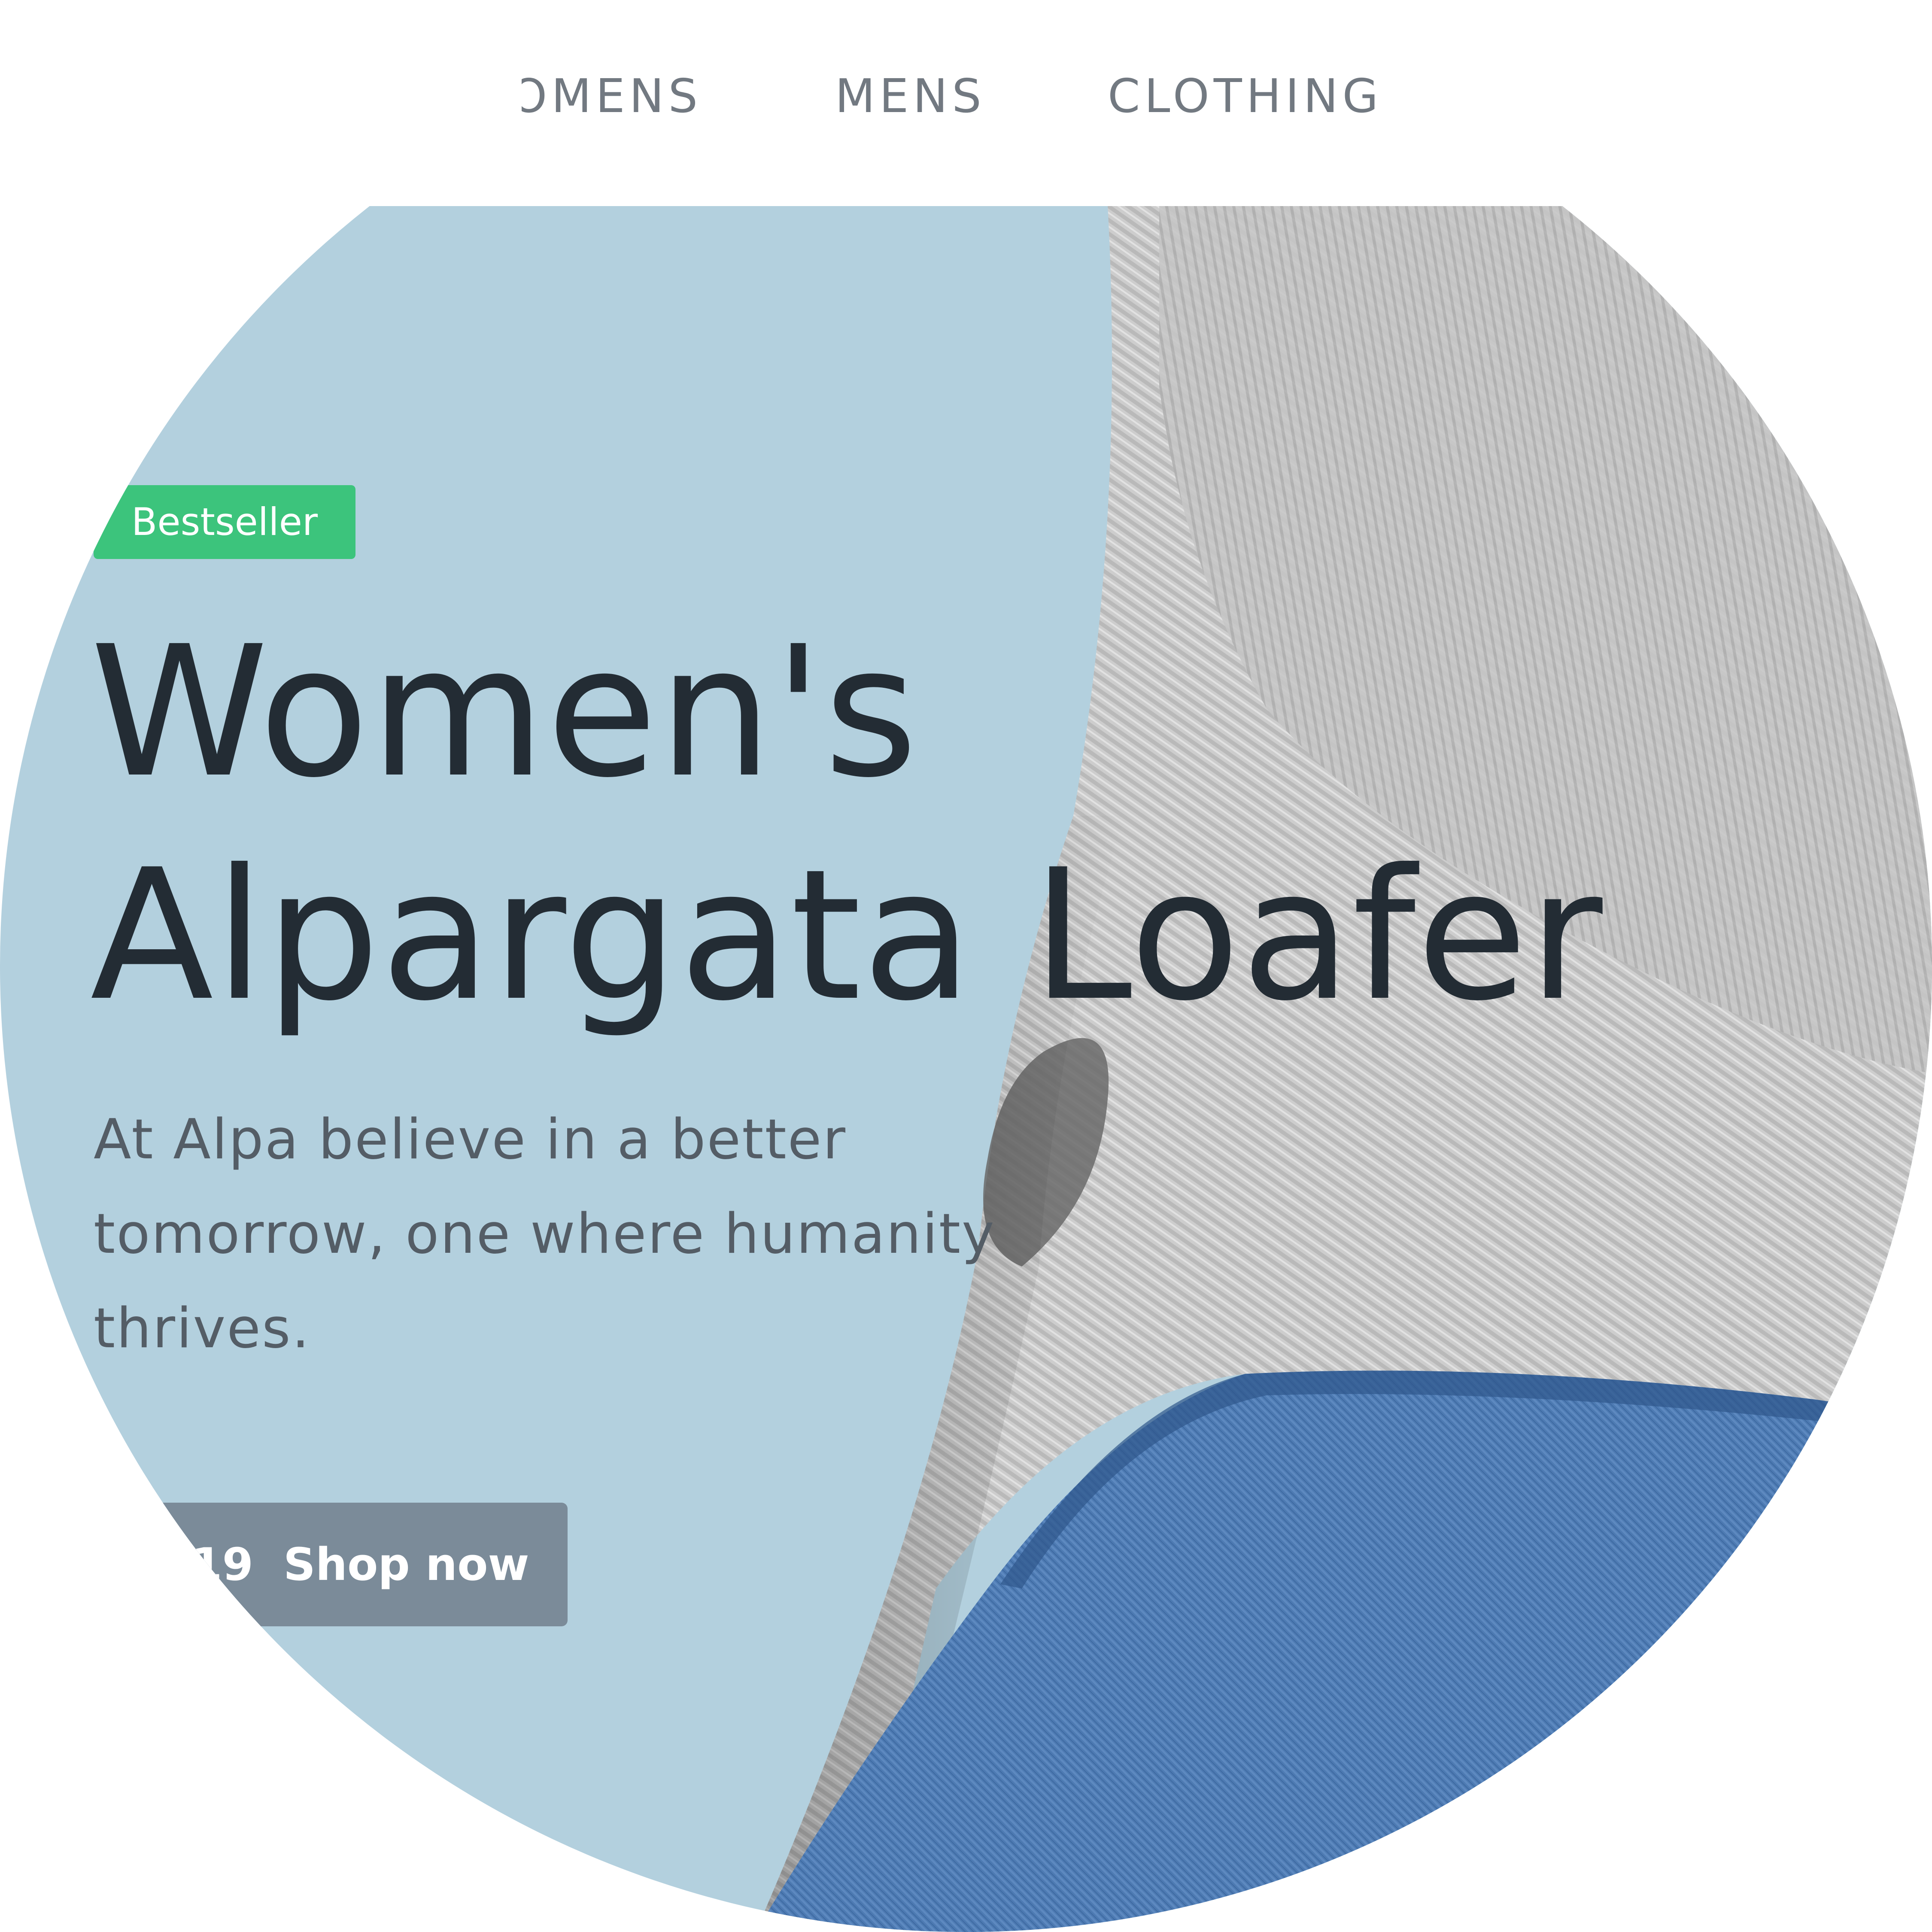  I want to click on nav-item-clothing: CLOTHING, so click(1245, 97).